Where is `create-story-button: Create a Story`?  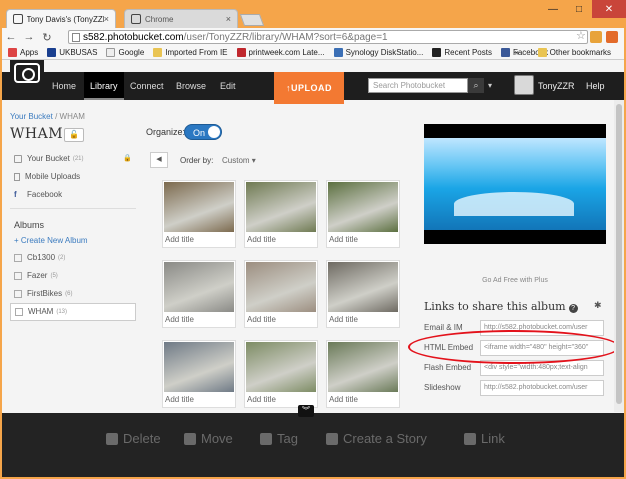 create-story-button: Create a Story is located at coordinates (376, 438).